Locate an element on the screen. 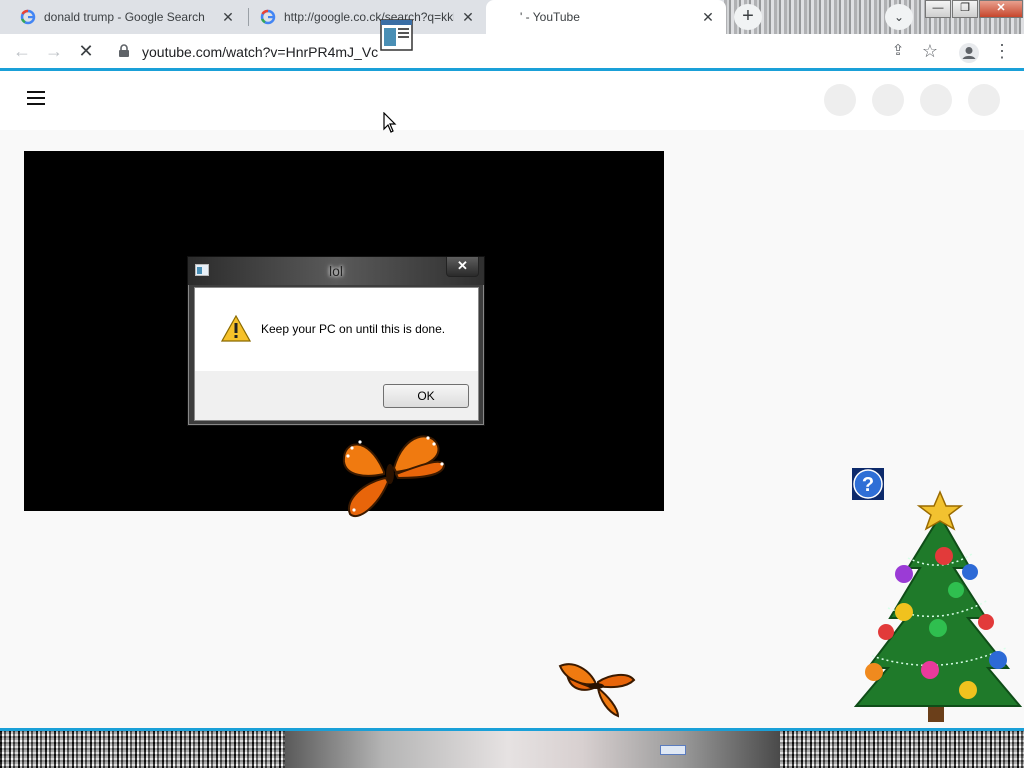 The width and height of the screenshot is (1024, 768). address-bar: youtube.com/watch?v=HnrPR4mJ_Vc is located at coordinates (260, 52).